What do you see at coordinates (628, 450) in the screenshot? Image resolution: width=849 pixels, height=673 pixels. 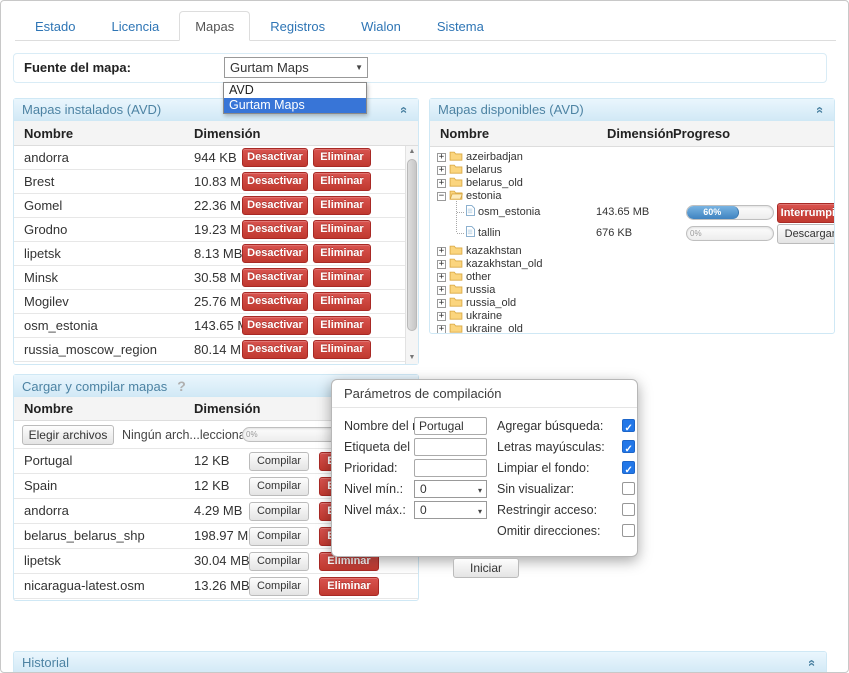 I see `letras-may-sculas-checkbox` at bounding box center [628, 450].